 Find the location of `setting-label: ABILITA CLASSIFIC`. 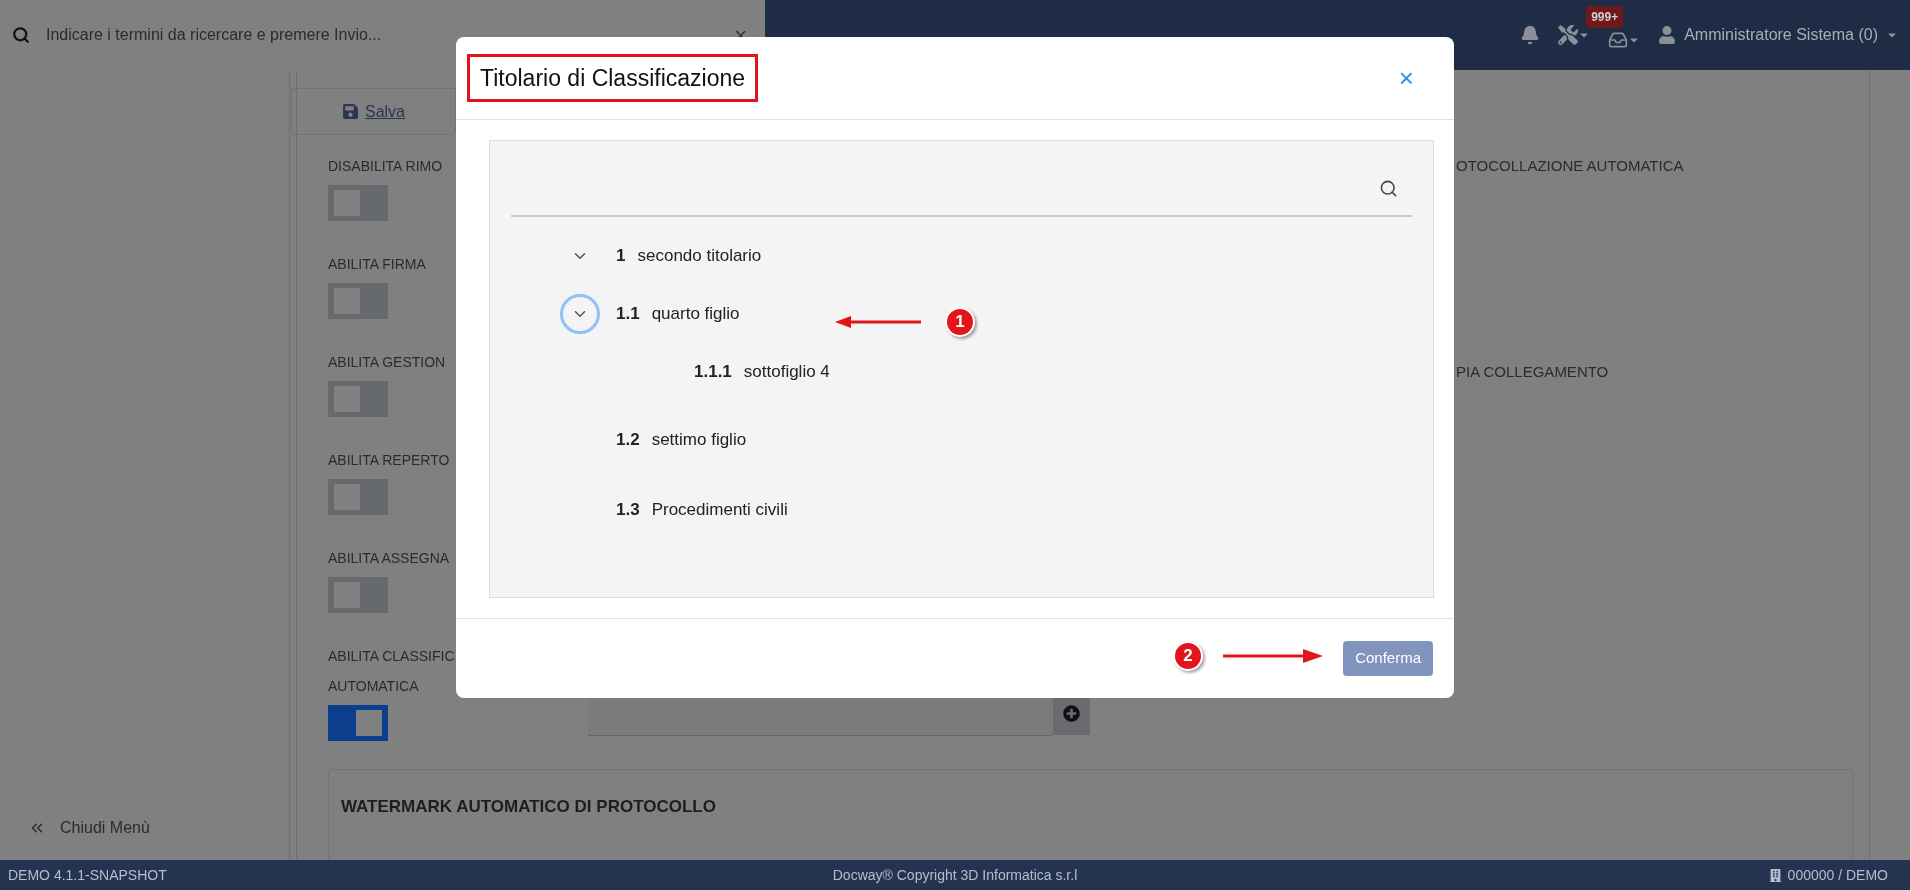

setting-label: ABILITA CLASSIFIC is located at coordinates (391, 656).